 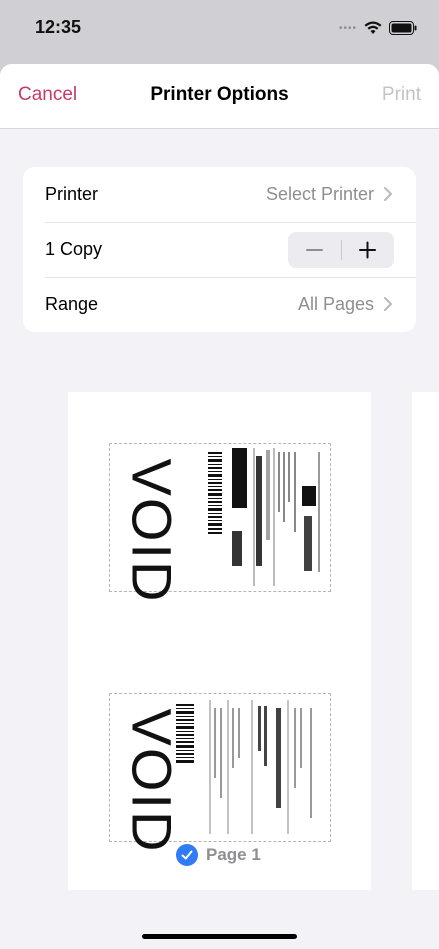 What do you see at coordinates (219, 304) in the screenshot?
I see `range-row: Range All Pages` at bounding box center [219, 304].